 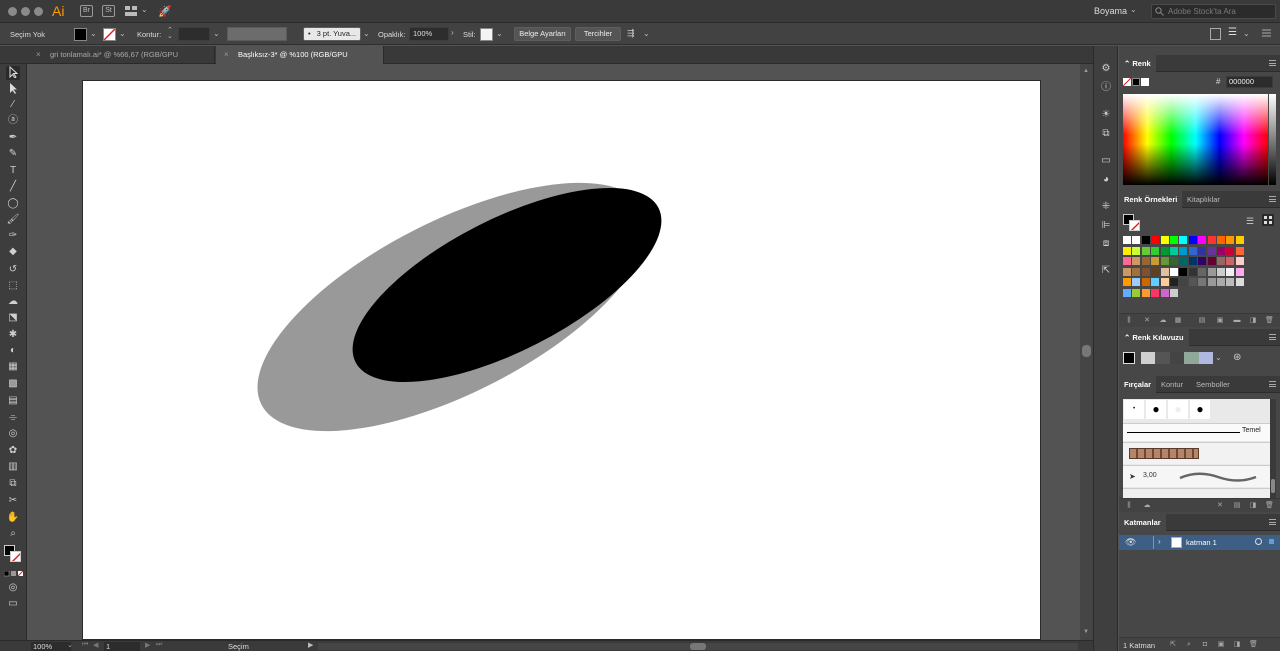 I want to click on stroke-swatch, so click(x=109, y=34).